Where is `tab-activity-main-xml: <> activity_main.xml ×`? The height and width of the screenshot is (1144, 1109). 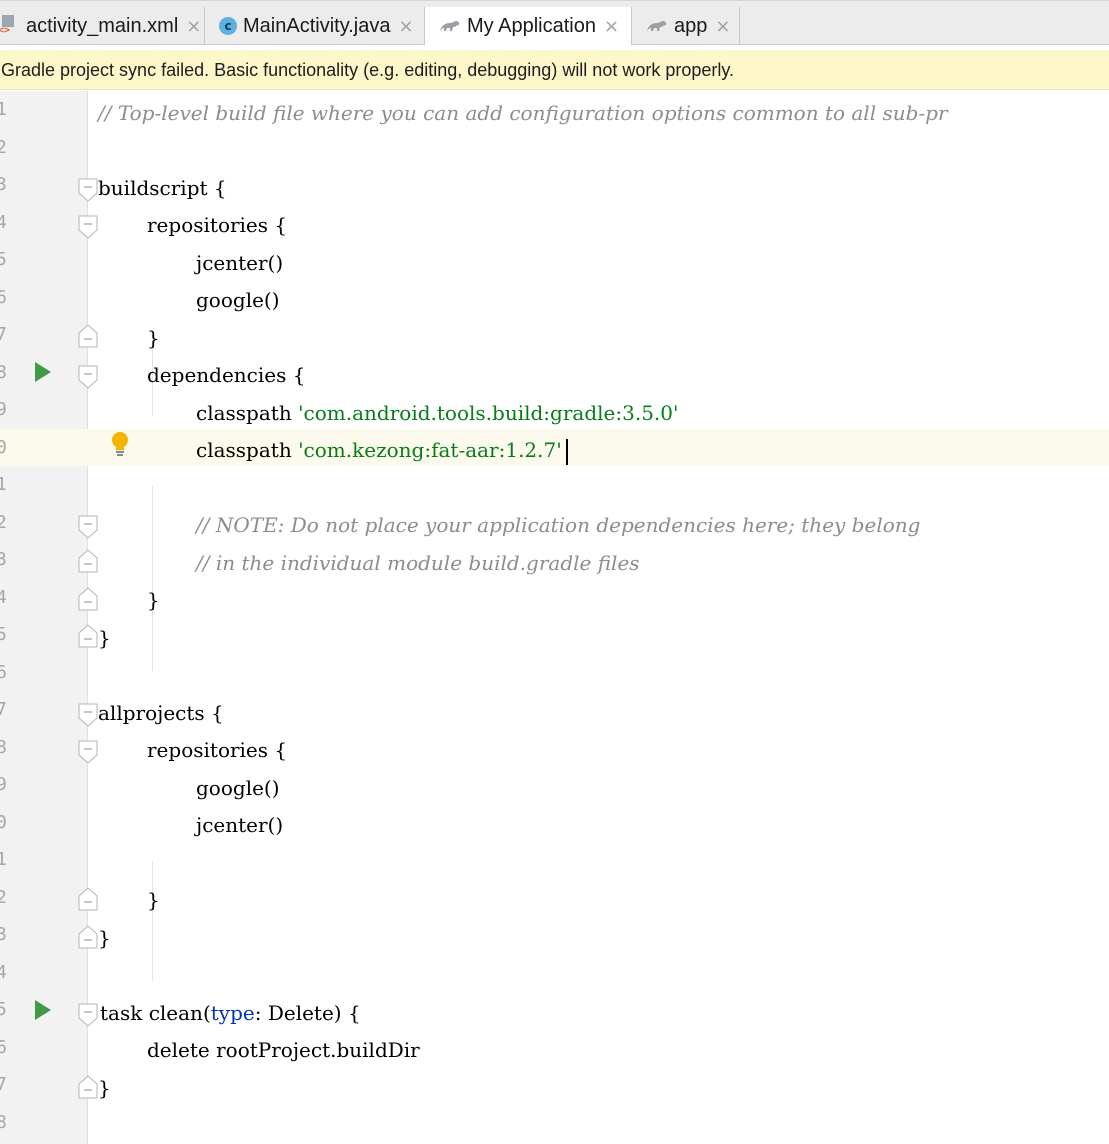
tab-activity-main-xml: <> activity_main.xml × is located at coordinates (102, 26).